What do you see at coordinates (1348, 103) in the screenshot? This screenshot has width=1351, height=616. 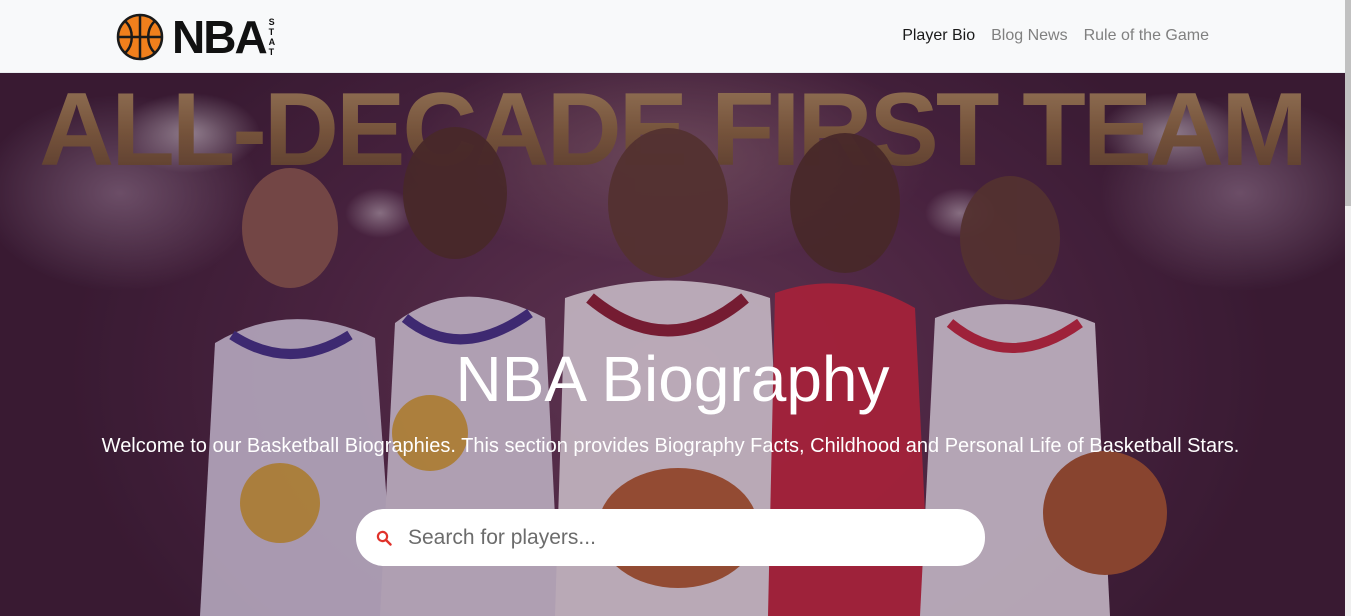 I see `scrollbar-thumb` at bounding box center [1348, 103].